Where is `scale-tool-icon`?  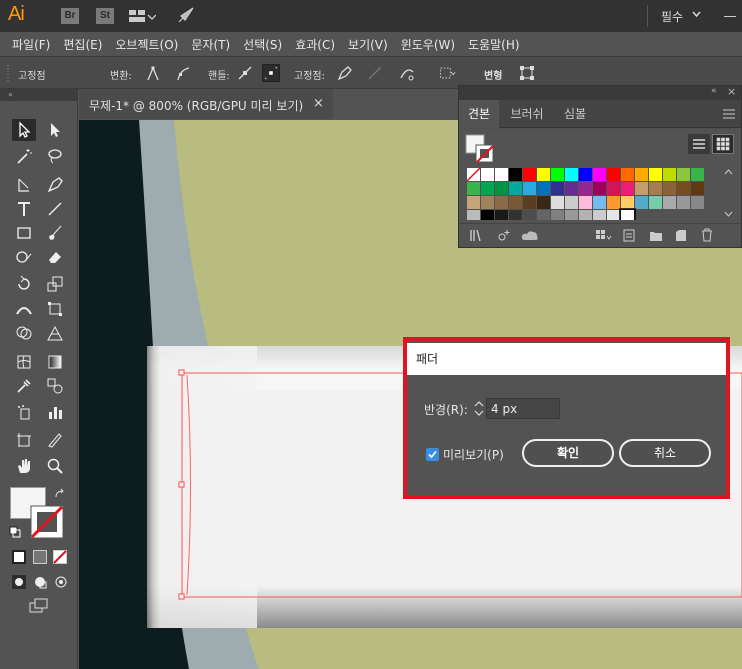
scale-tool-icon is located at coordinates (55, 284).